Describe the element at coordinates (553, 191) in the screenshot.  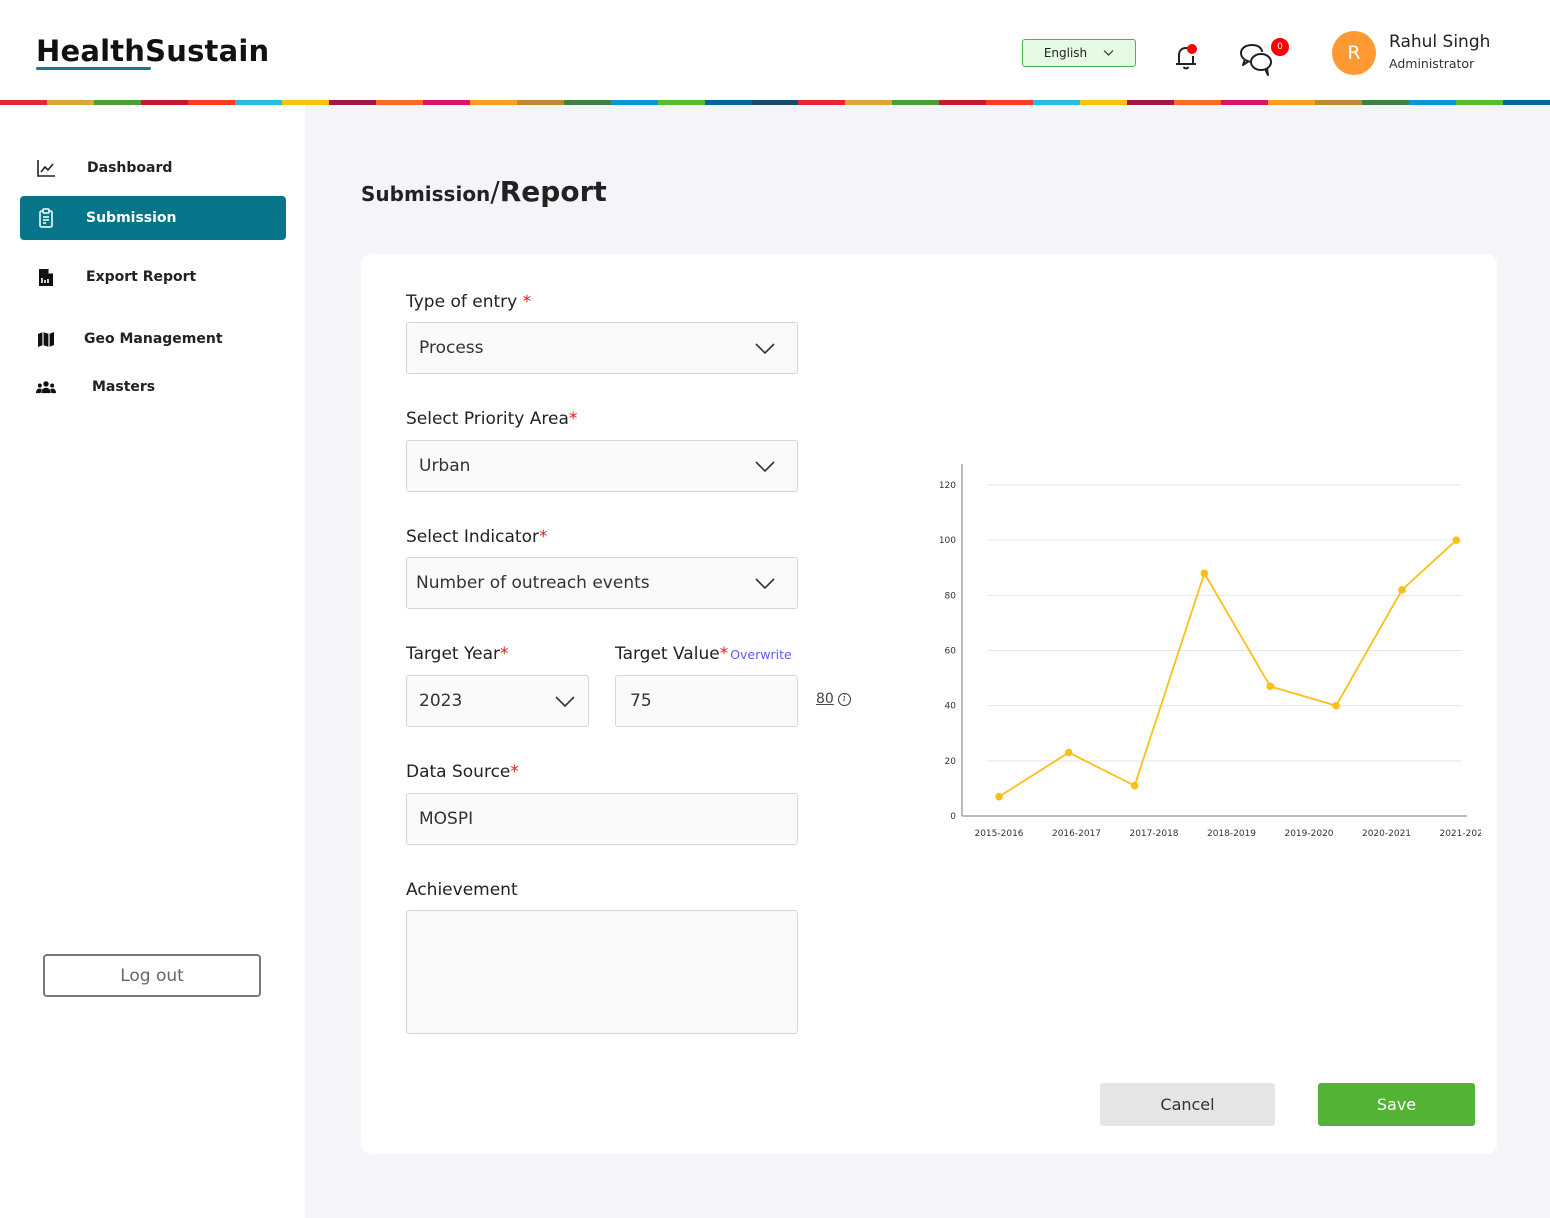
I see `page-title: Report` at that location.